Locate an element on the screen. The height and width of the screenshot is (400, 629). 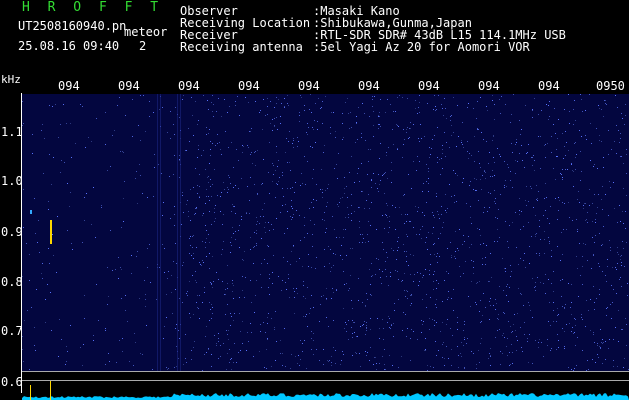
y-tick-label: 0.8 is located at coordinates (12, 282).